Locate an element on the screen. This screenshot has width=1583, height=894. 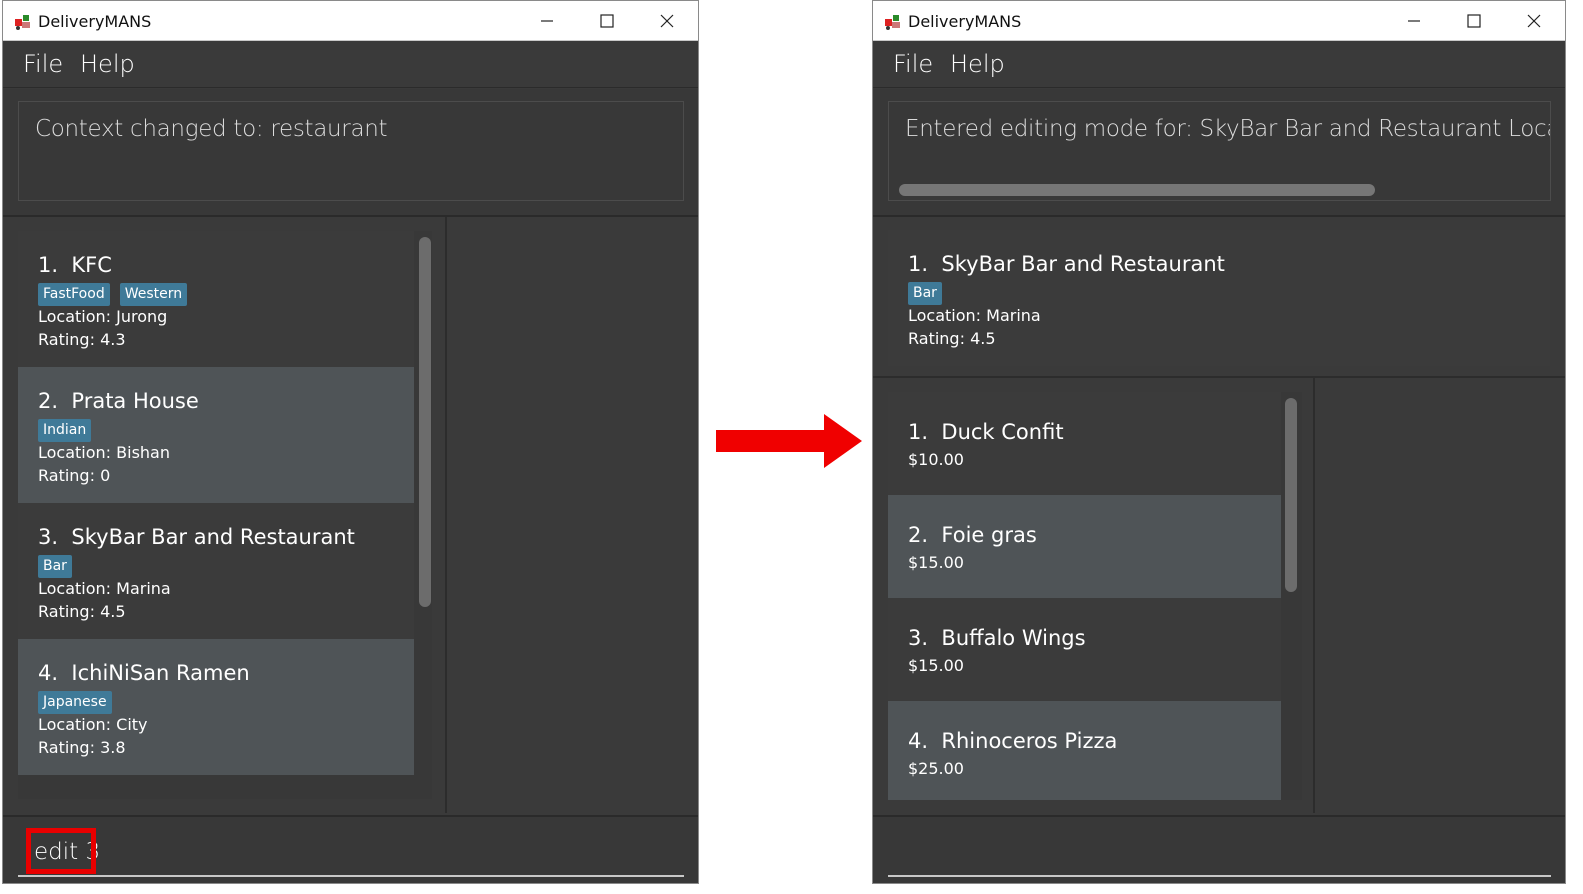
food-price: $10.00 is located at coordinates (936, 459).